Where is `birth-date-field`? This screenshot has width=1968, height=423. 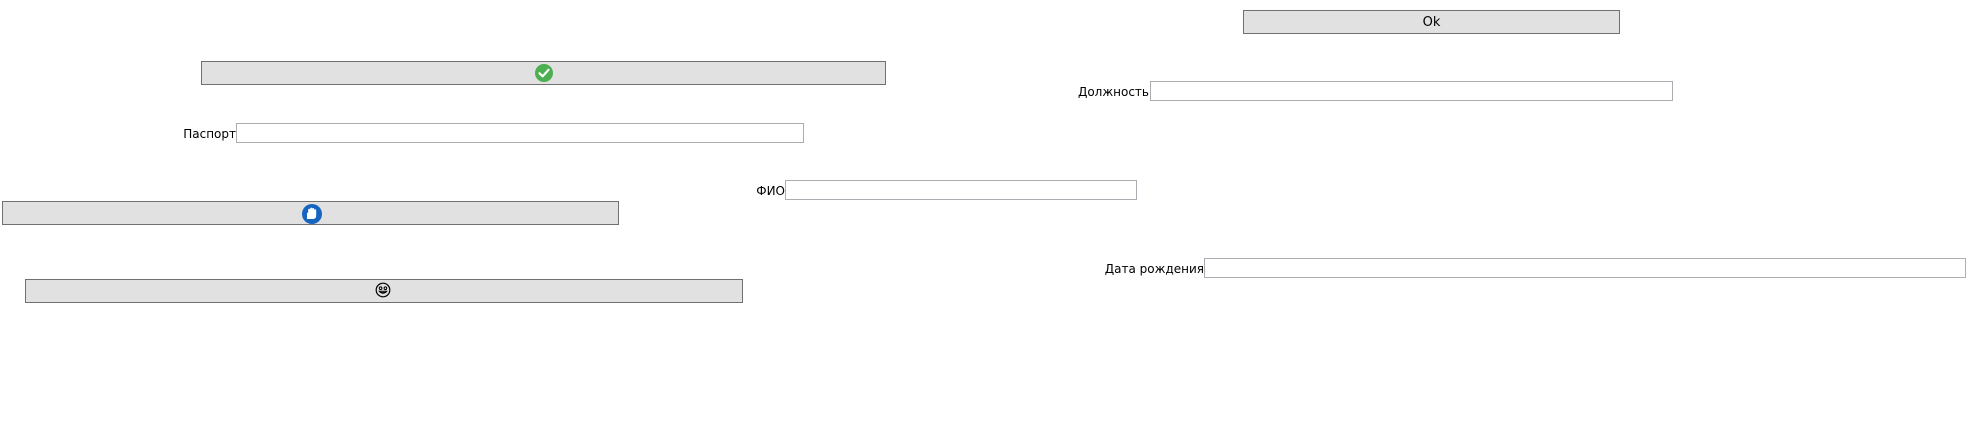 birth-date-field is located at coordinates (1585, 268).